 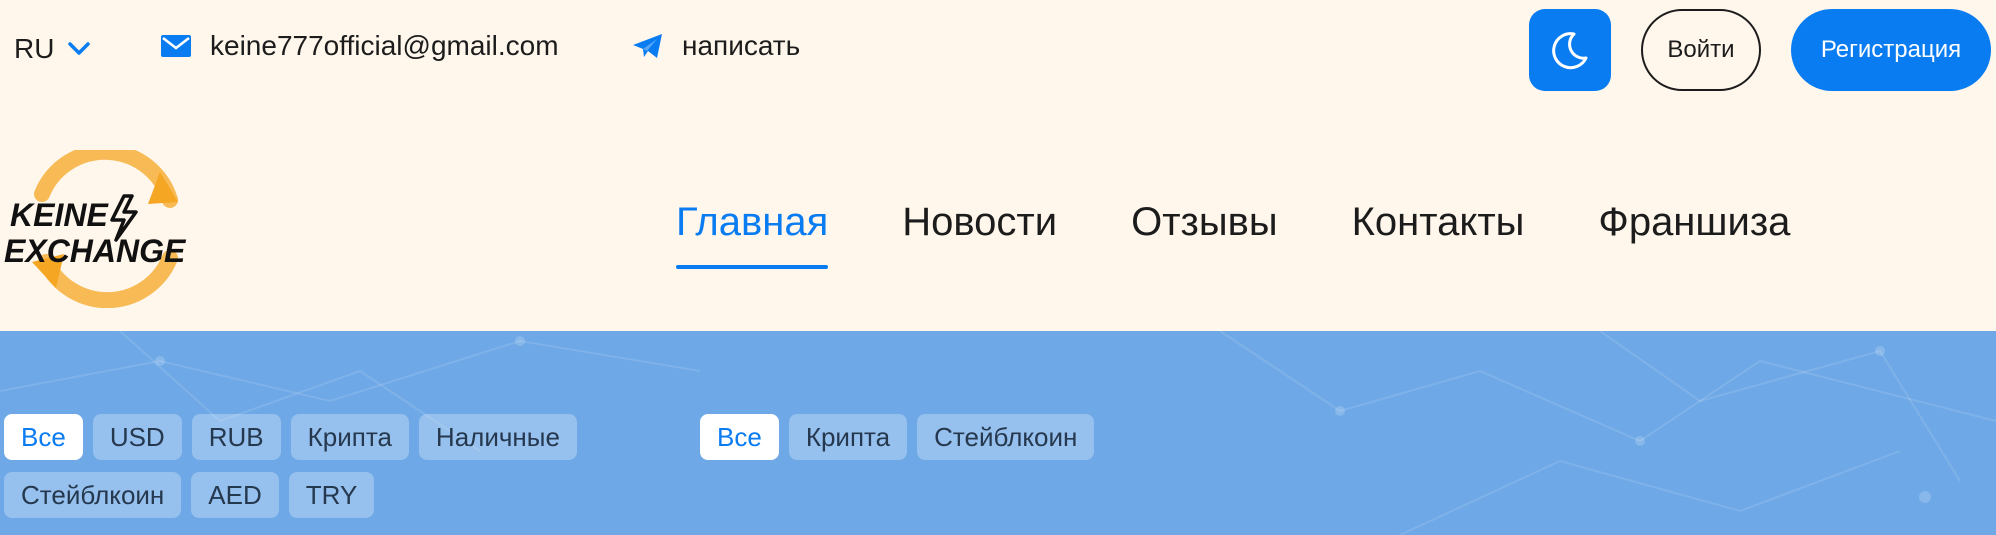 What do you see at coordinates (1891, 50) in the screenshot?
I see `register-button: Регистрация` at bounding box center [1891, 50].